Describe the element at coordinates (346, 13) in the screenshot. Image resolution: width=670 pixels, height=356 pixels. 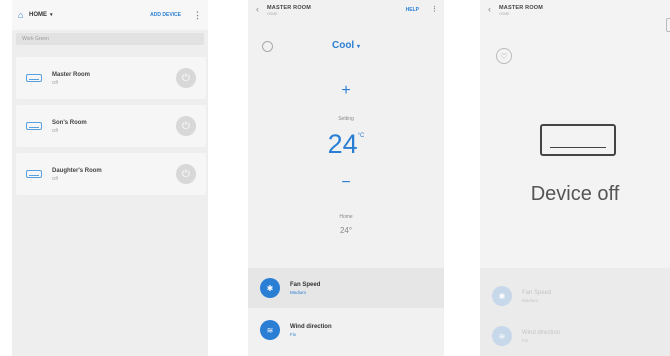
I see `control-header: ‹ MASTER ROOM HOME HELP ⋮` at that location.